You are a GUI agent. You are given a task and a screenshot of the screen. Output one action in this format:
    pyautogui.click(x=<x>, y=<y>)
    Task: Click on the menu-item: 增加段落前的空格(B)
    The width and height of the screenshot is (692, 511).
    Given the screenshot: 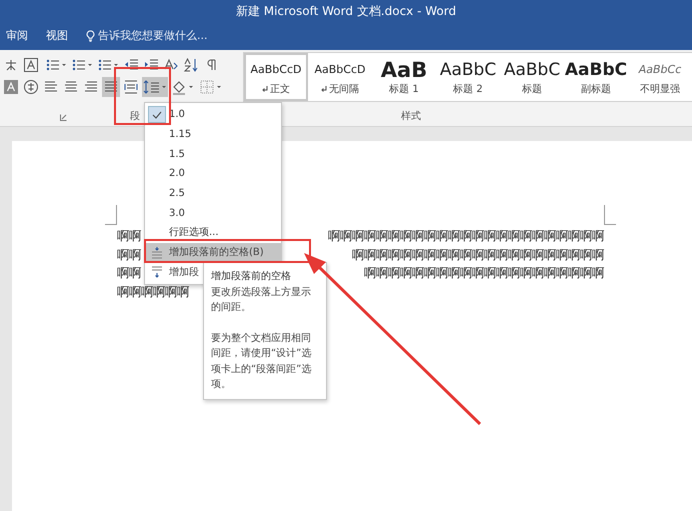 What is the action you would take?
    pyautogui.click(x=213, y=252)
    